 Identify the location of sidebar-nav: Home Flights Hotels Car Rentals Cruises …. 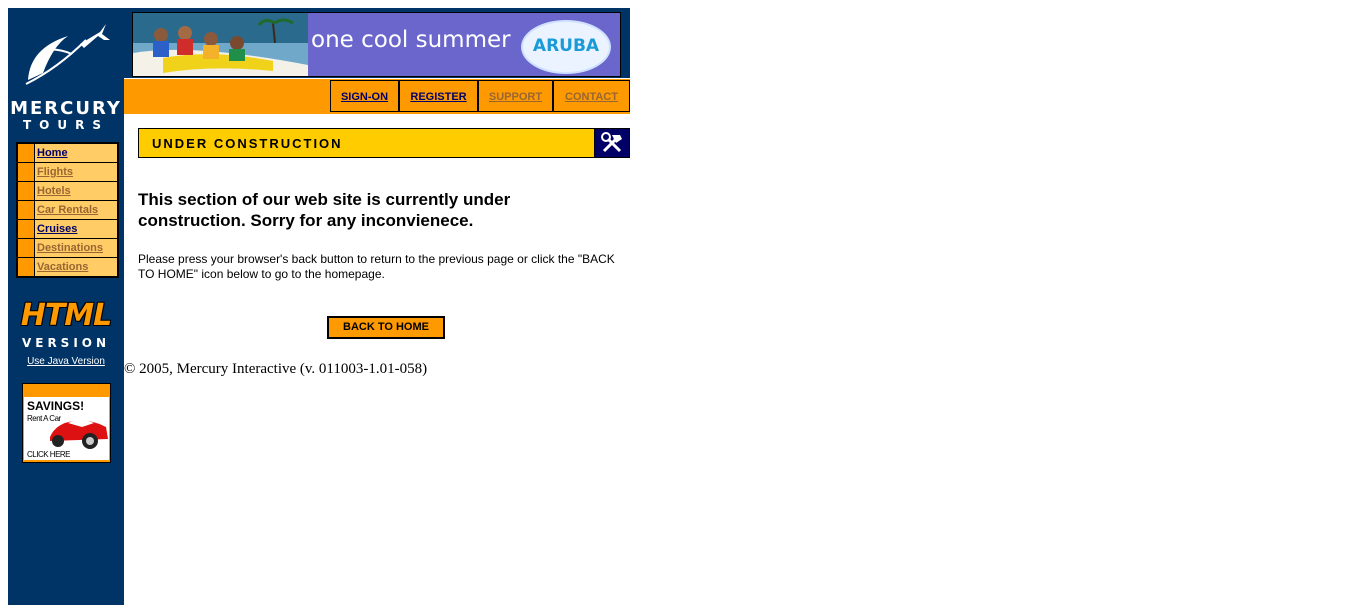
(67, 210).